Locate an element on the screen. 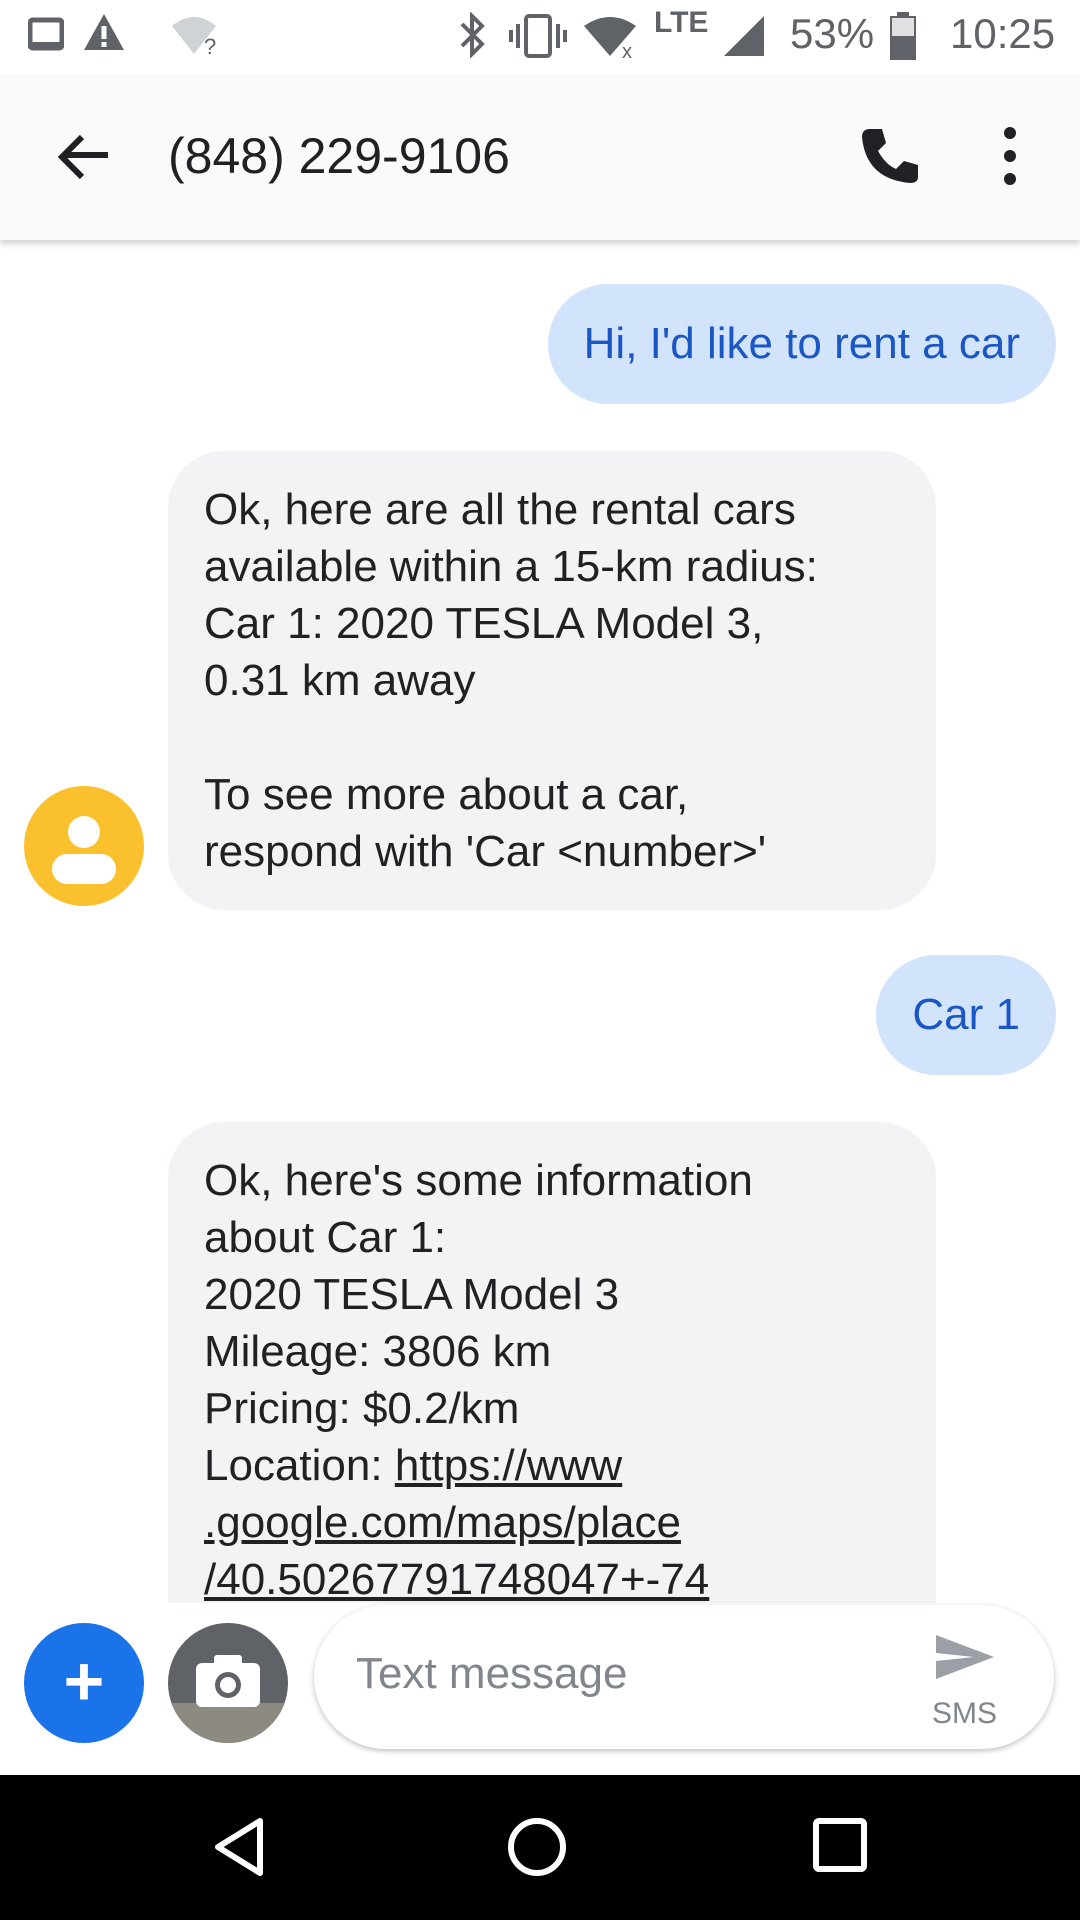 Image resolution: width=1080 pixels, height=1920 pixels. status-bar: ? x LTE 53% 10:25 is located at coordinates (540, 37).